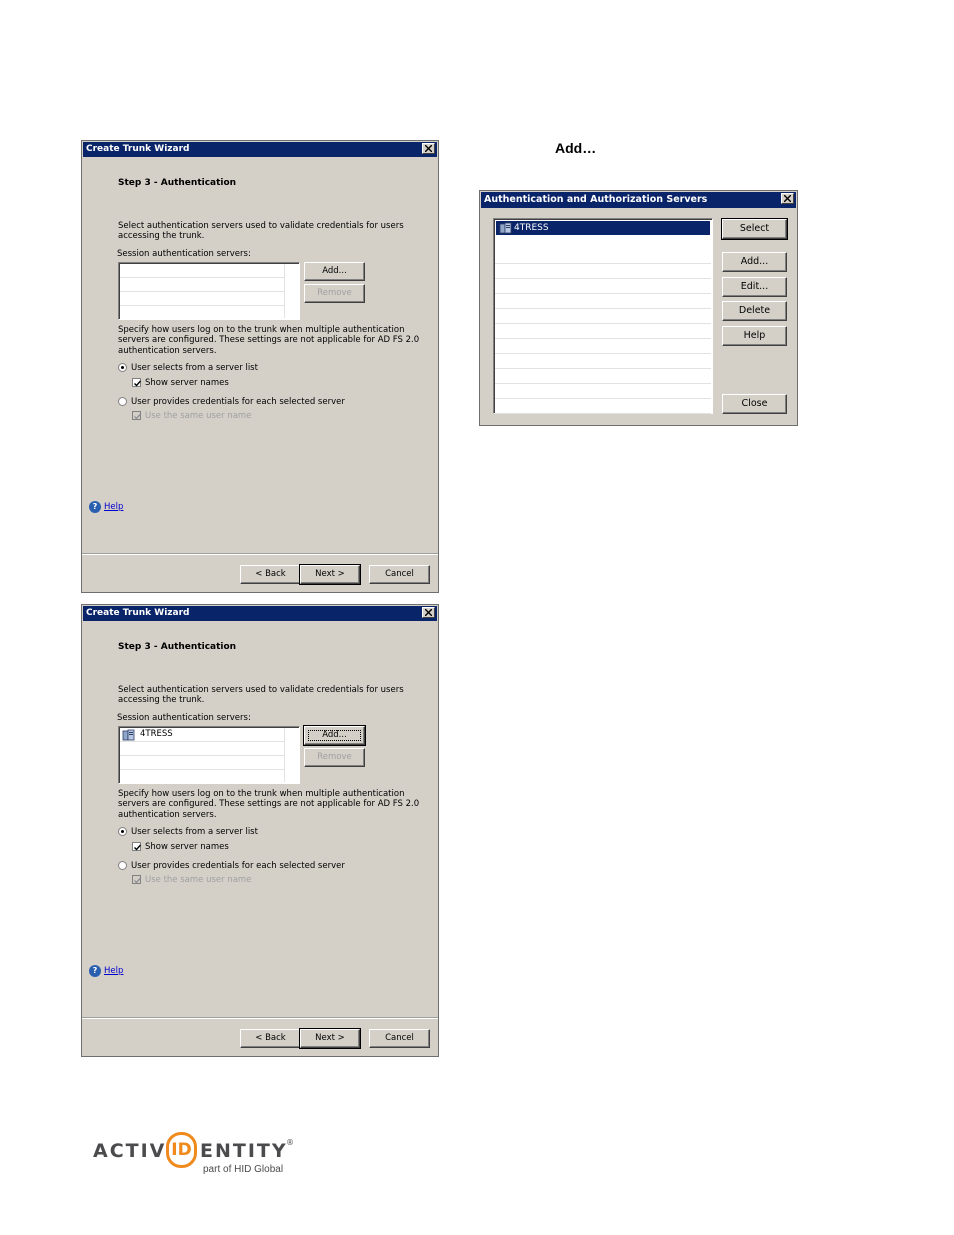 The image size is (954, 1235). I want to click on logo-text-id: ID, so click(181, 1150).